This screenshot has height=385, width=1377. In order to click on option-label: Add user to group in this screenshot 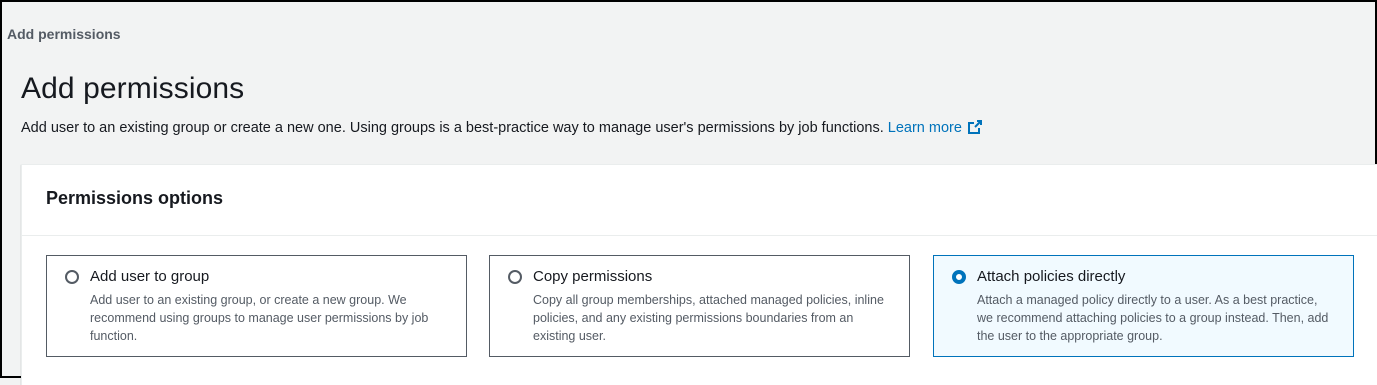, I will do `click(150, 276)`.